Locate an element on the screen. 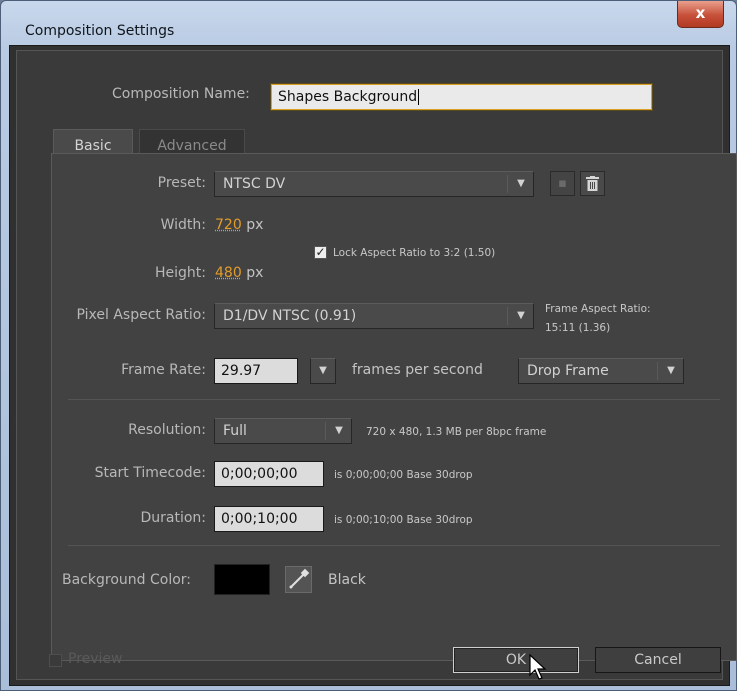 The image size is (737, 691). frame-rate-dropdown: ▼ is located at coordinates (323, 371).